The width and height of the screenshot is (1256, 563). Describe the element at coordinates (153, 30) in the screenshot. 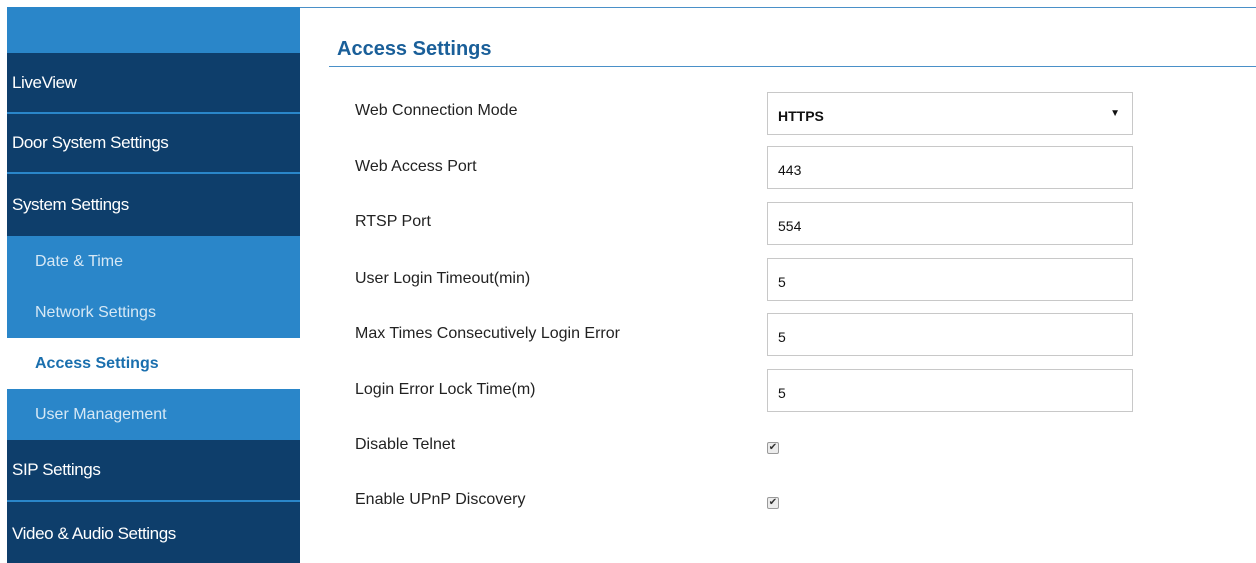

I see `sidebar-header` at that location.